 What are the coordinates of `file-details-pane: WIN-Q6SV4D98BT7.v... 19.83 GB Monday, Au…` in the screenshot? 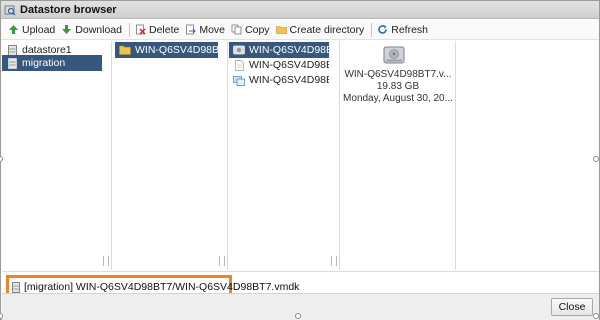 It's located at (398, 155).